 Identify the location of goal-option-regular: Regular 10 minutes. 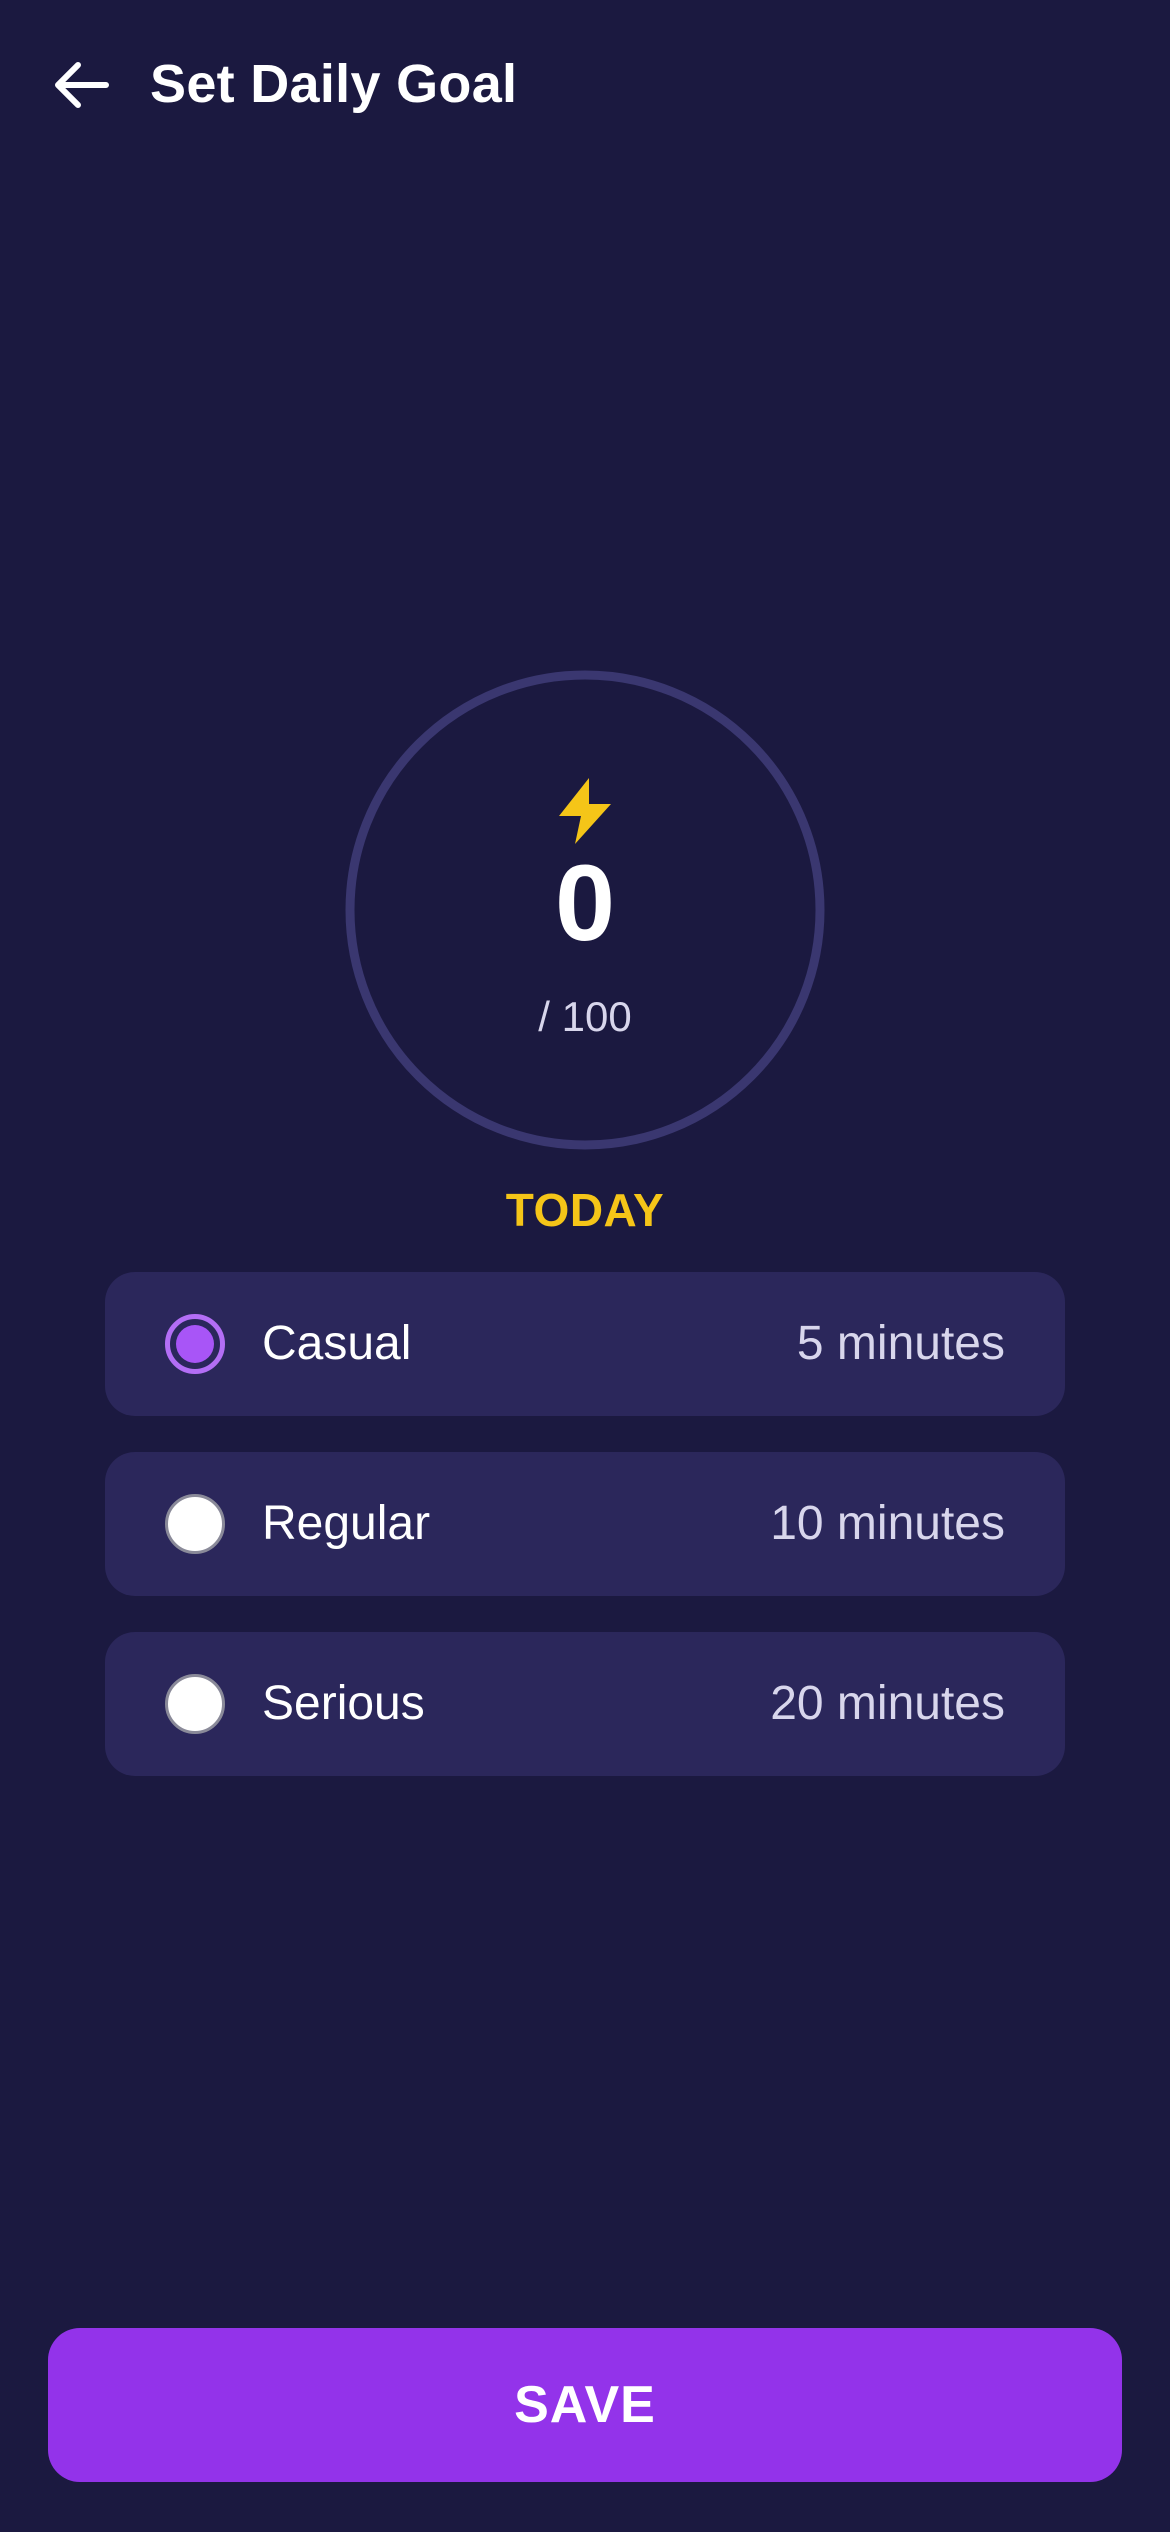
(585, 1524).